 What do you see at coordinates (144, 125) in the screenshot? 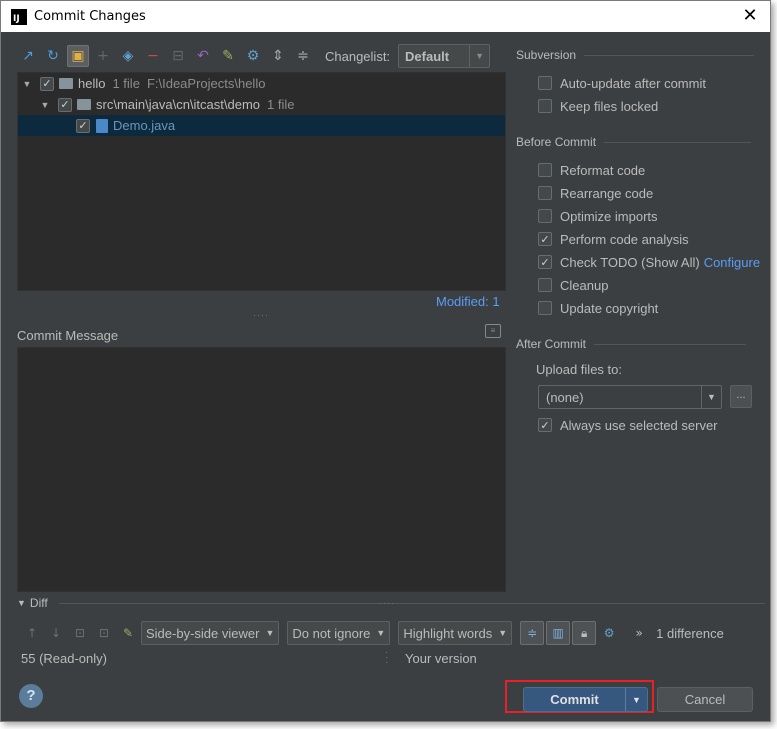
I see `file-name: Demo.java` at bounding box center [144, 125].